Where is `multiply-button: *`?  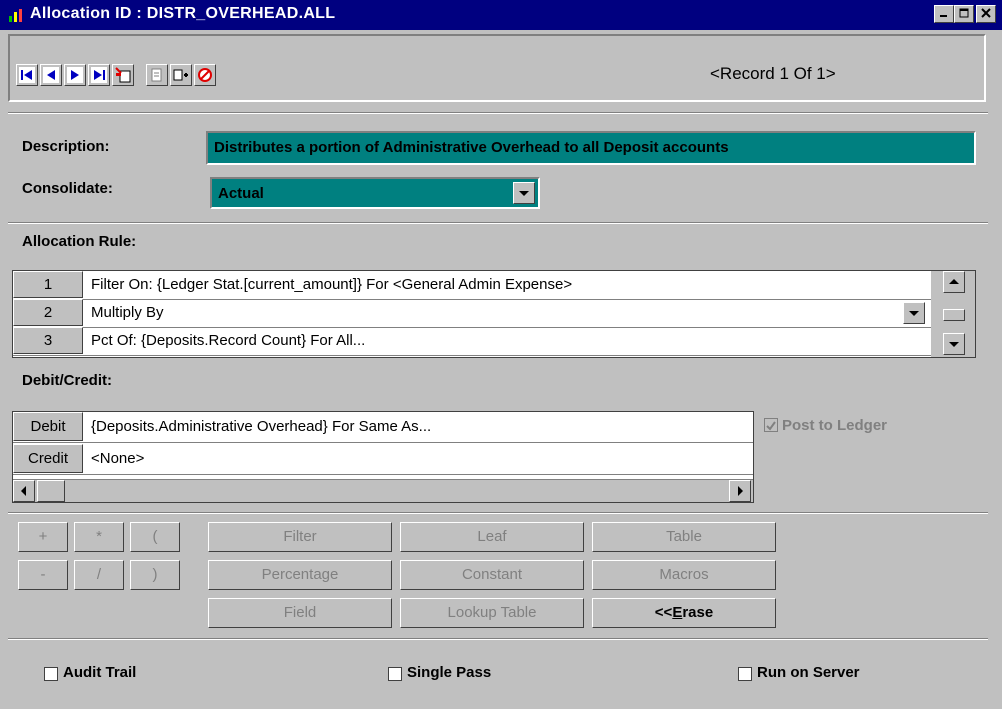
multiply-button: * is located at coordinates (99, 537).